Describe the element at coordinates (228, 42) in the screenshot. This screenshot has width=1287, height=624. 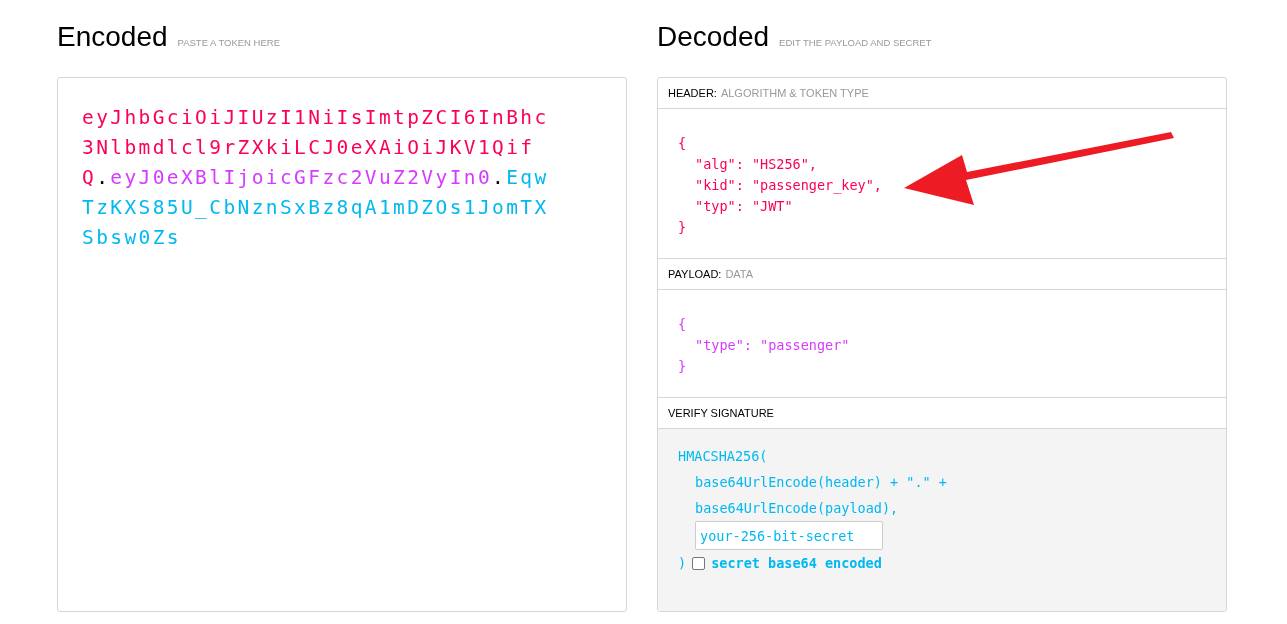
I see `heading-hint: PASTE A TOKEN HERE` at that location.